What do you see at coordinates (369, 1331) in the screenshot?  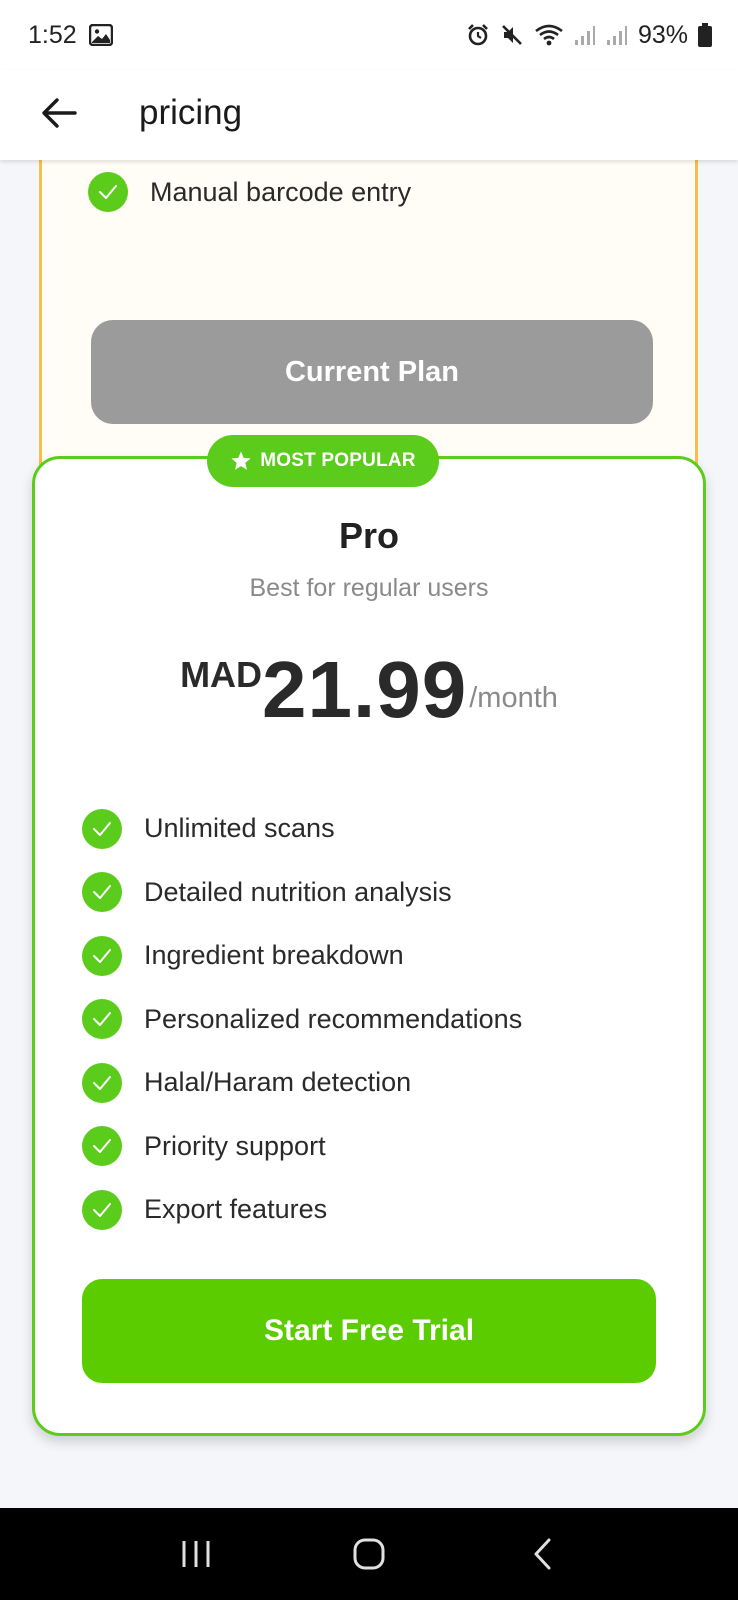 I see `start-free-trial-button: Start Free Trial` at bounding box center [369, 1331].